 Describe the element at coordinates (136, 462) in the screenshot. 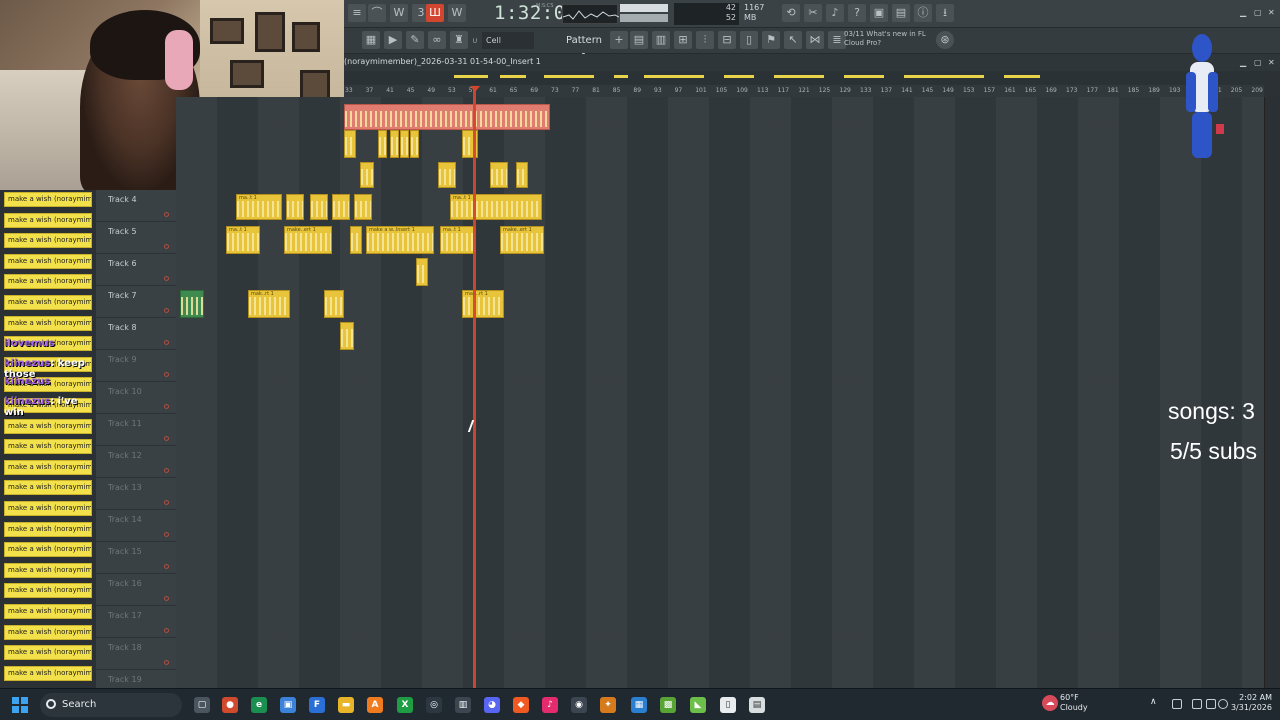

I see `track-header: Track 12` at that location.